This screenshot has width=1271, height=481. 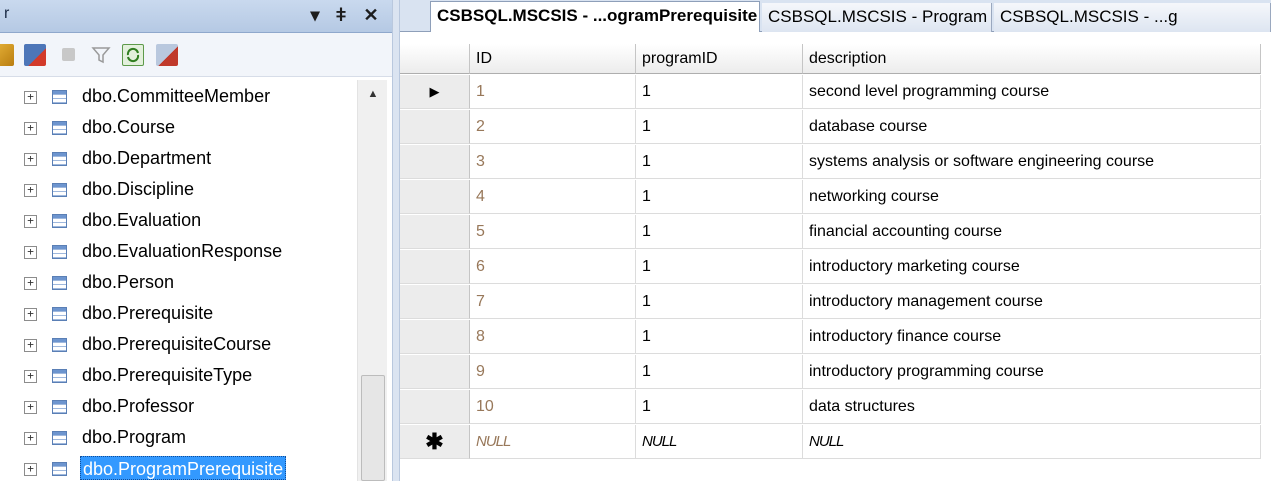 I want to click on tree-item-label: dbo.PrerequisiteCourse, so click(x=177, y=344).